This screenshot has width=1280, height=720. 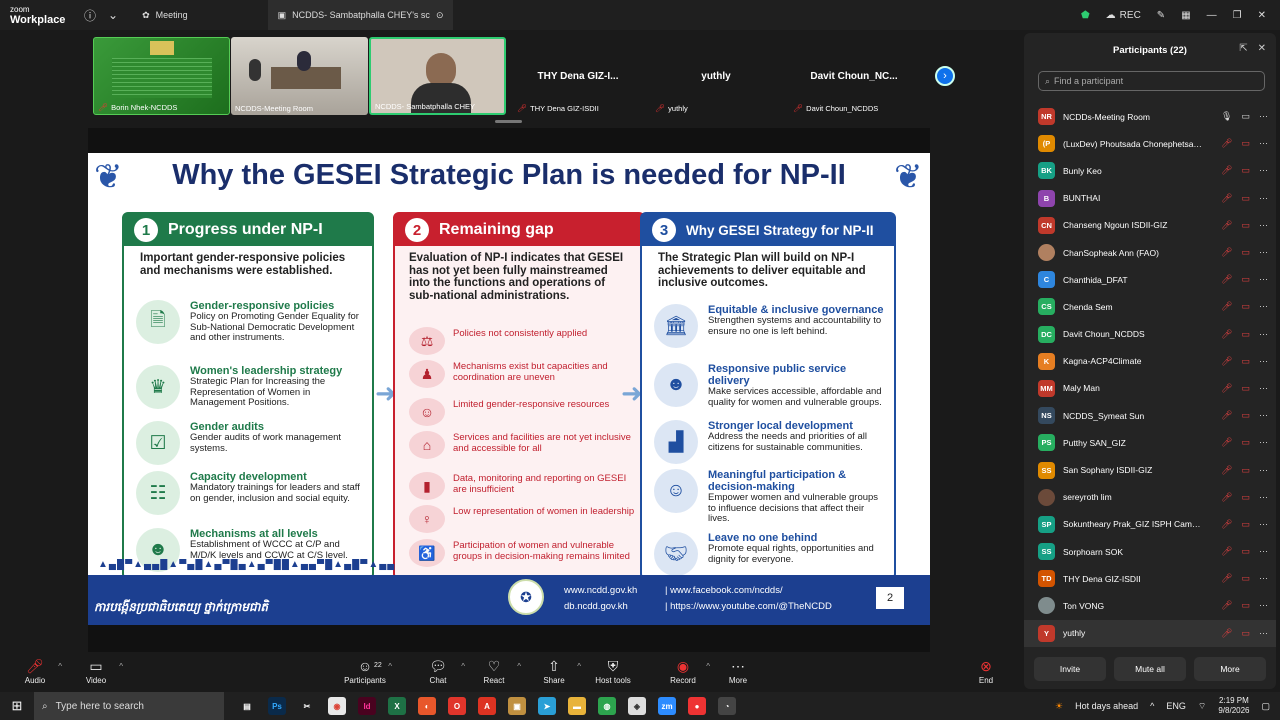 I want to click on windows-start-icon: ⊞, so click(x=17, y=706).